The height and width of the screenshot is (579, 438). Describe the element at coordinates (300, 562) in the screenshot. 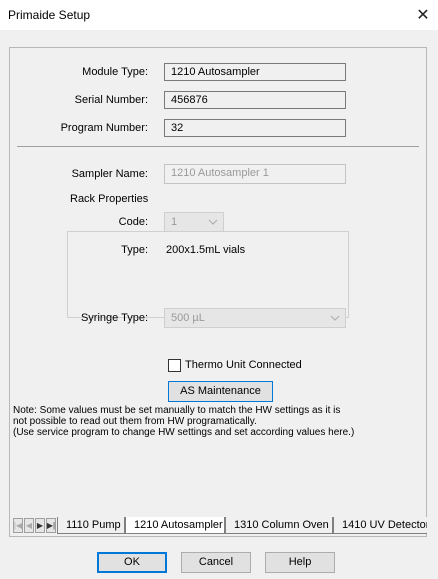

I see `help-button: Help` at that location.